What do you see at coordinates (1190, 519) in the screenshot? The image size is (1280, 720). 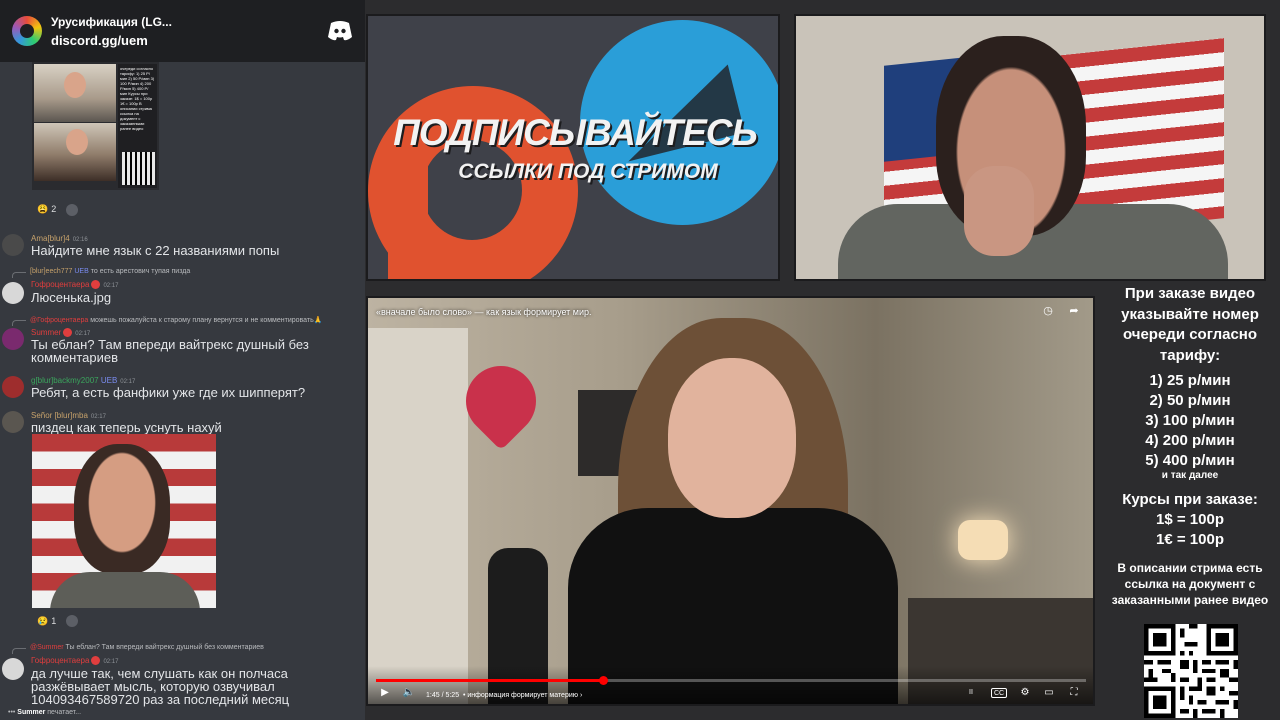 I see `rate-usd: 1$ = 100р` at bounding box center [1190, 519].